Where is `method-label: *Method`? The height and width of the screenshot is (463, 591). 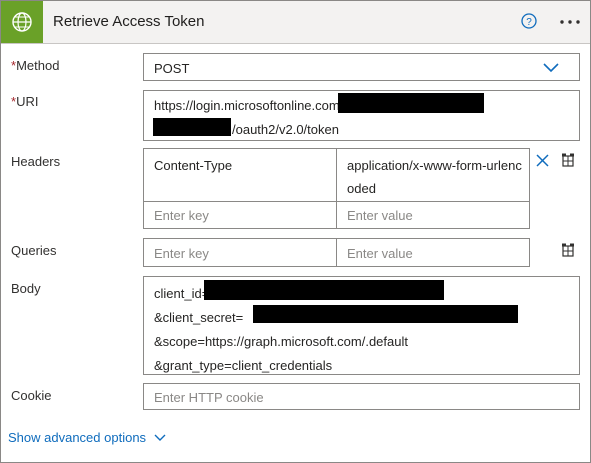 method-label: *Method is located at coordinates (35, 65).